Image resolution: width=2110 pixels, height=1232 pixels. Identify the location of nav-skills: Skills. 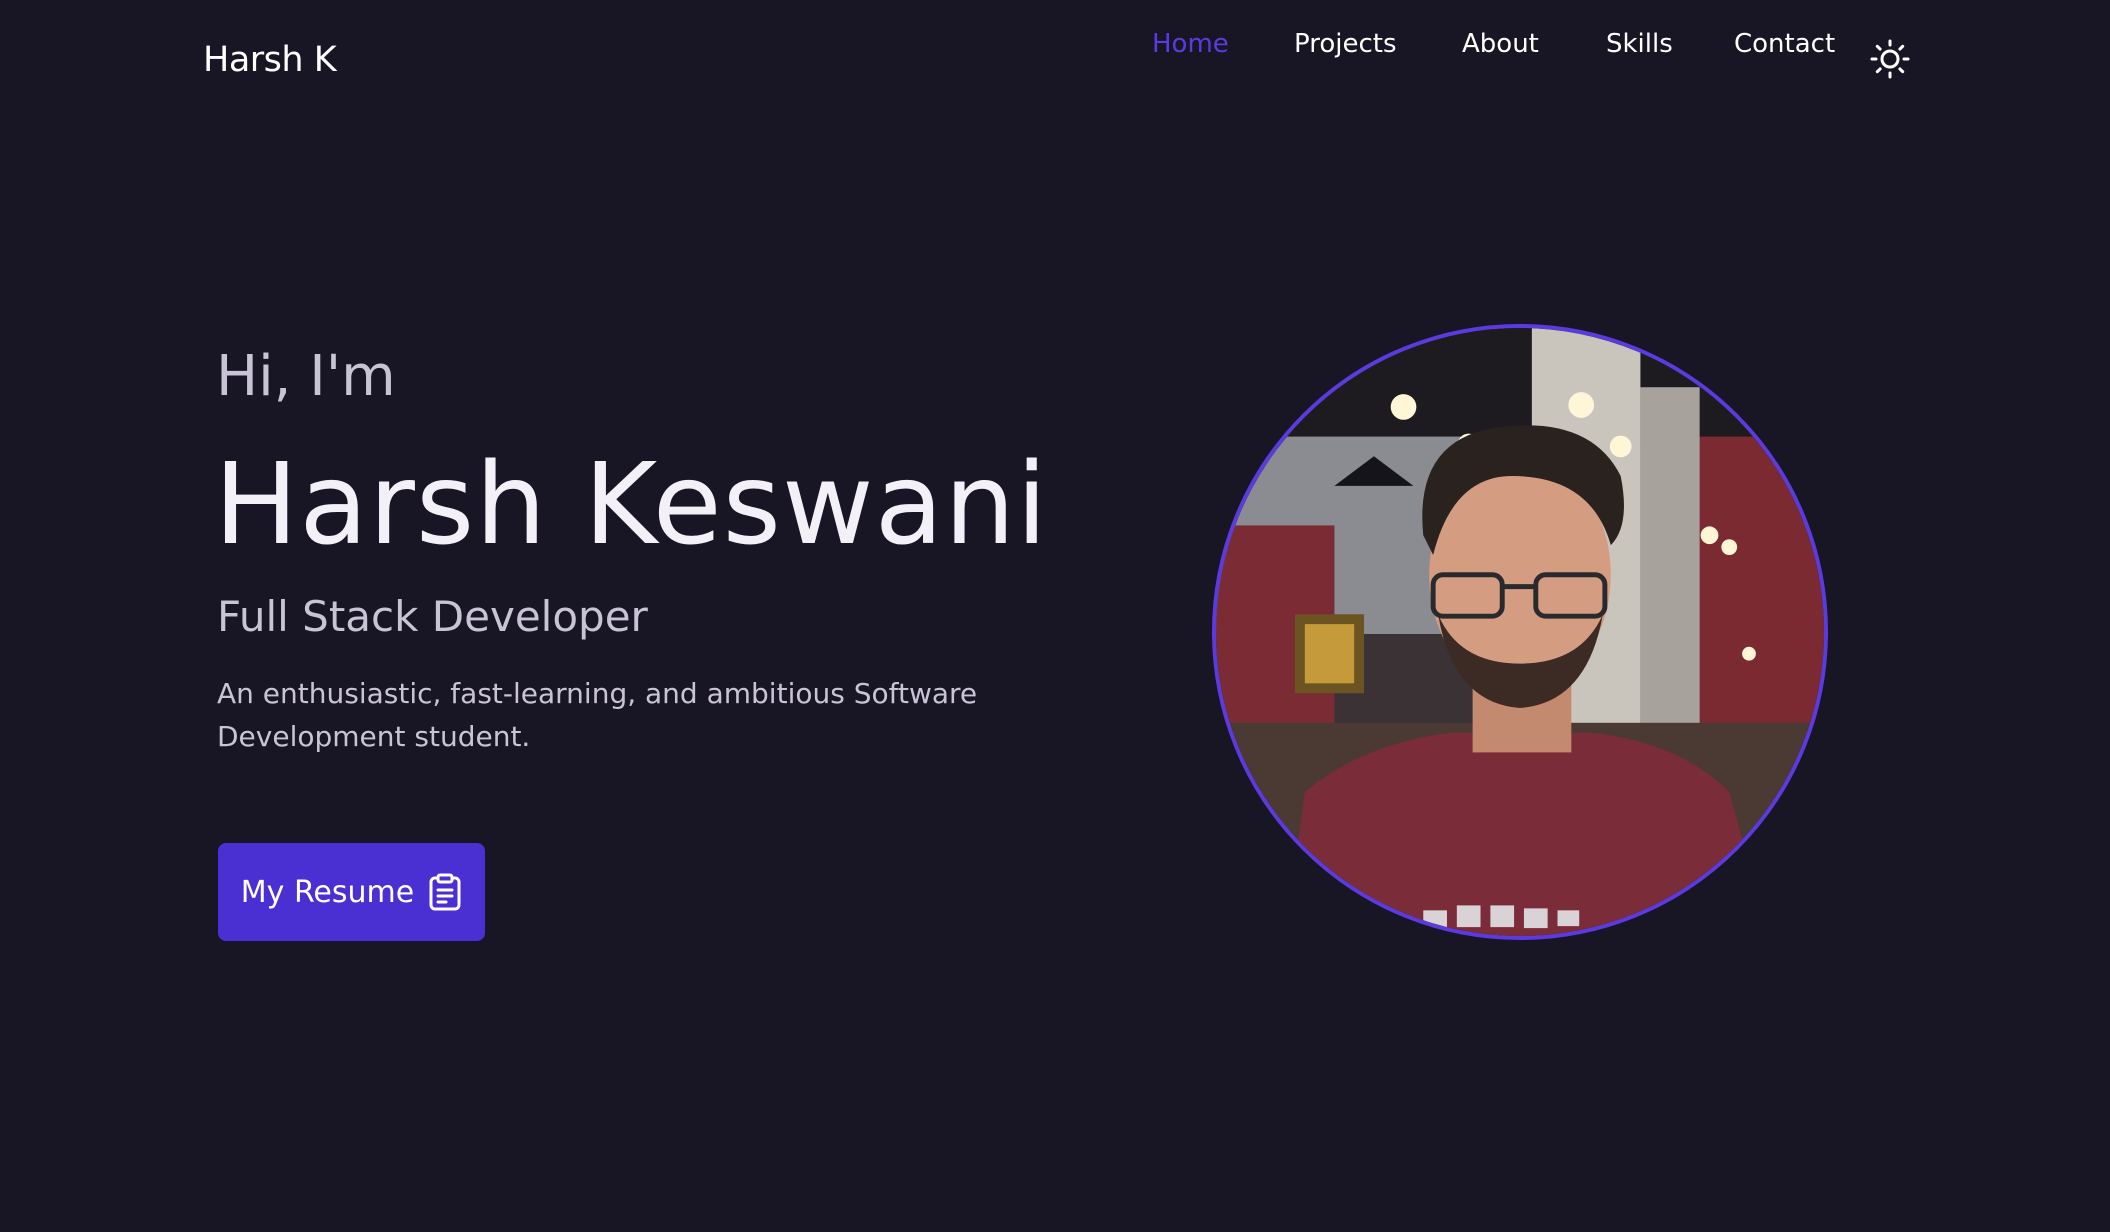
(1639, 44).